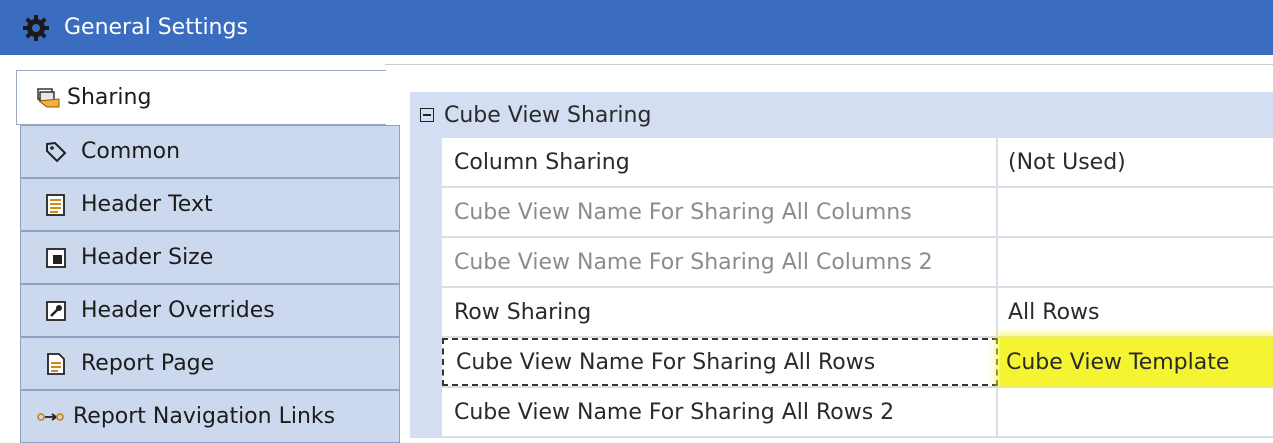  What do you see at coordinates (51, 417) in the screenshot?
I see `nav-links-icon` at bounding box center [51, 417].